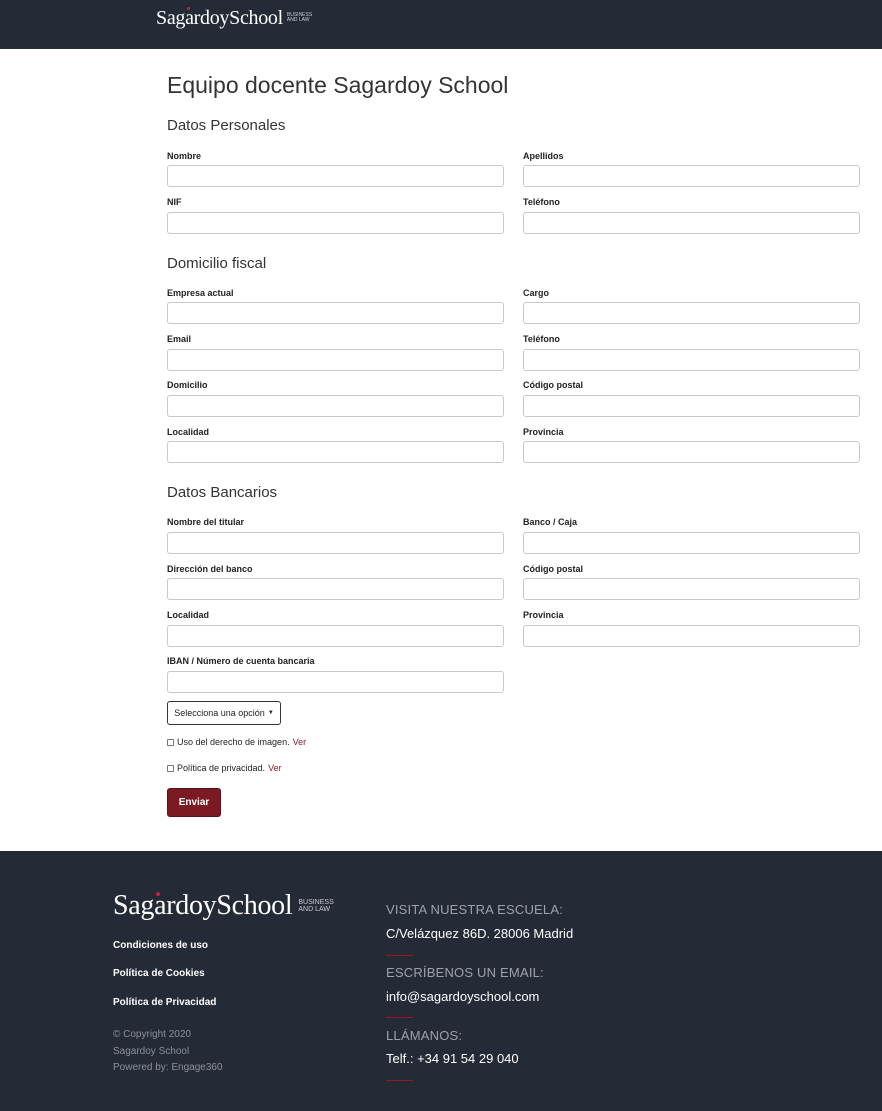 This screenshot has height=1111, width=882. Describe the element at coordinates (152, 1034) in the screenshot. I see `copyright-line: © Copyright 2020` at that location.